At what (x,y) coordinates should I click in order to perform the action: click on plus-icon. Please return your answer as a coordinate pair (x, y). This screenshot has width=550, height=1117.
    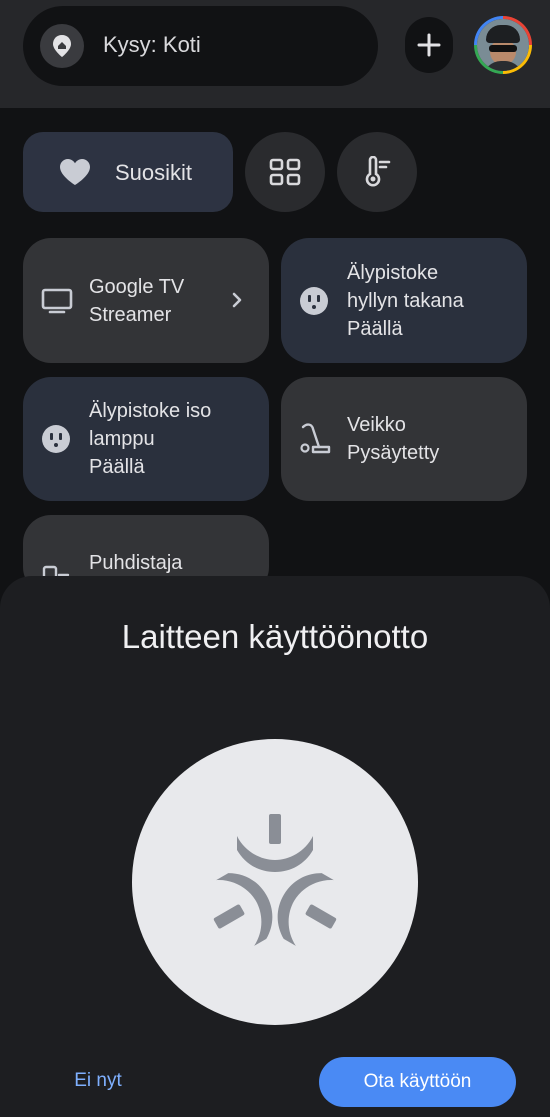
    Looking at the image, I should click on (429, 45).